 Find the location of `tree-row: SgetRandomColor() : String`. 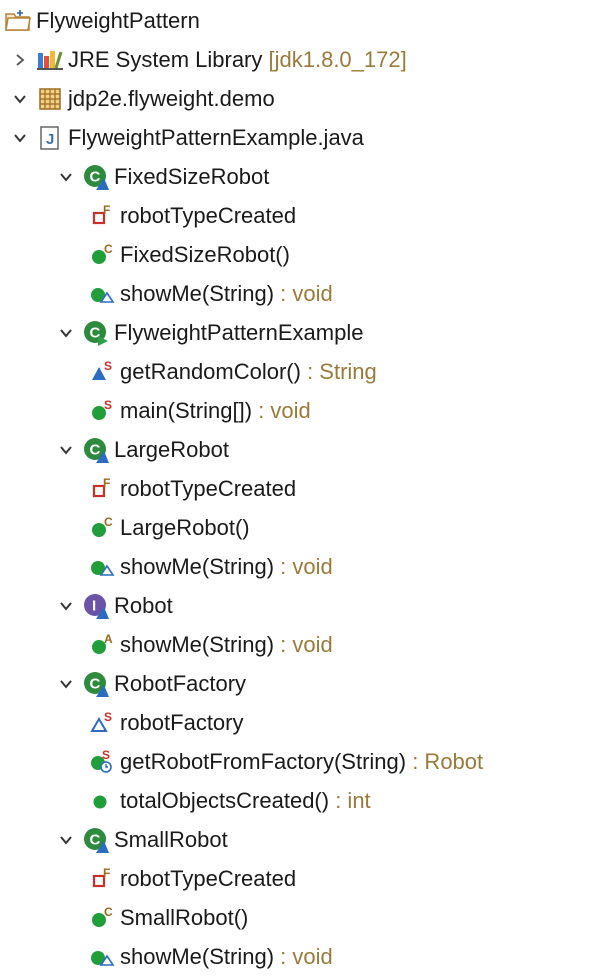

tree-row: SgetRandomColor() : String is located at coordinates (304, 371).